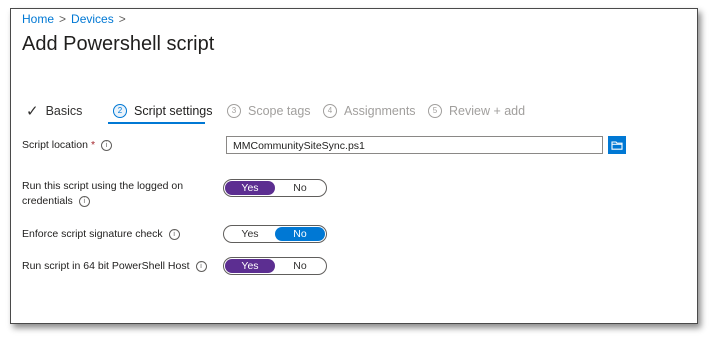 The width and height of the screenshot is (714, 340). What do you see at coordinates (156, 123) in the screenshot?
I see `active-tab-indicator` at bounding box center [156, 123].